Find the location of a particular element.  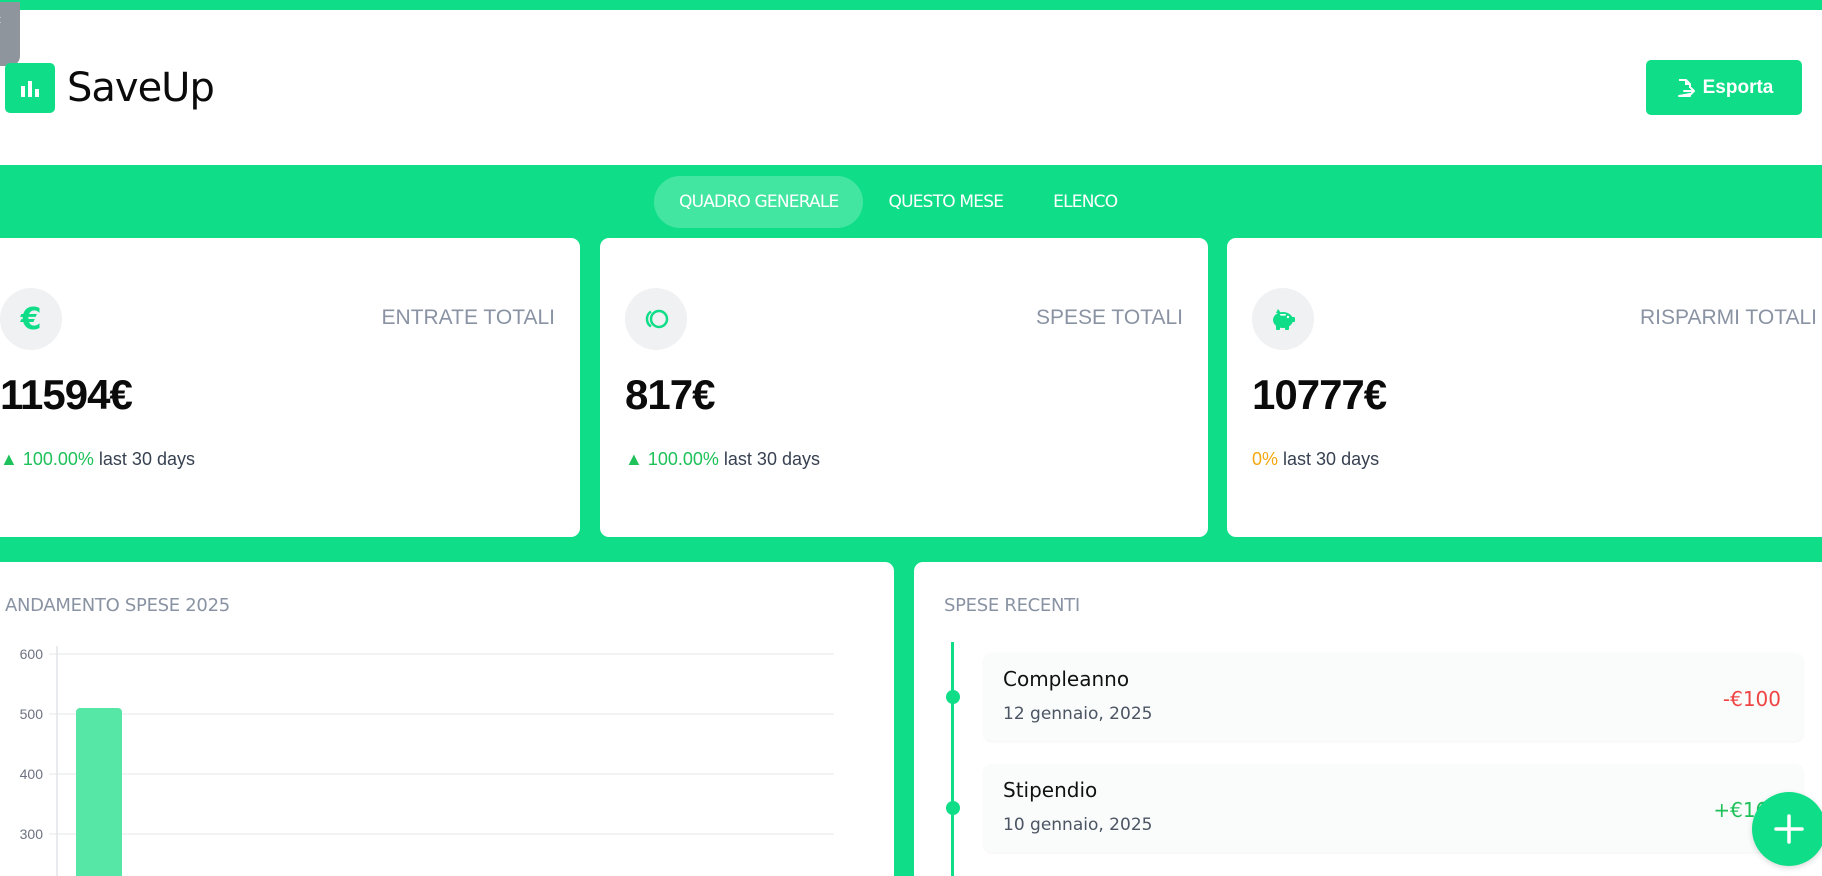

stat-label: ENTRATE TOTALI is located at coordinates (468, 317).